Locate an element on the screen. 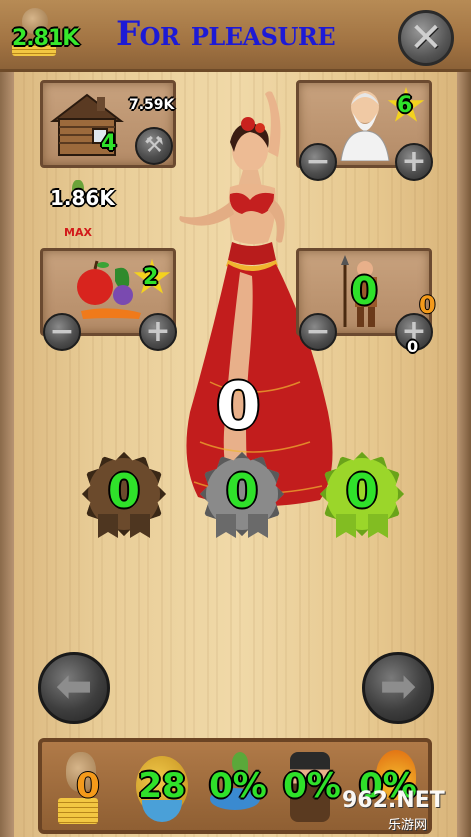 This screenshot has height=837, width=471. silver-count: 0 is located at coordinates (241, 491).